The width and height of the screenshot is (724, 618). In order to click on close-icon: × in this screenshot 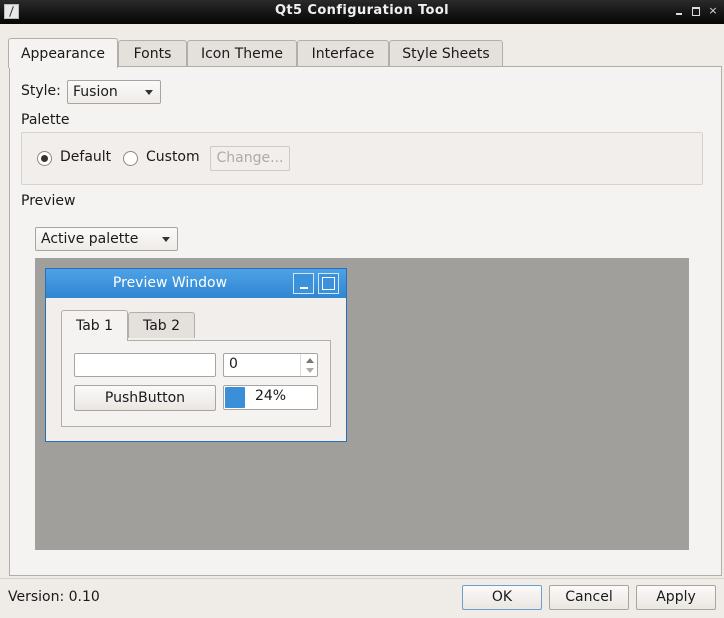, I will do `click(713, 11)`.